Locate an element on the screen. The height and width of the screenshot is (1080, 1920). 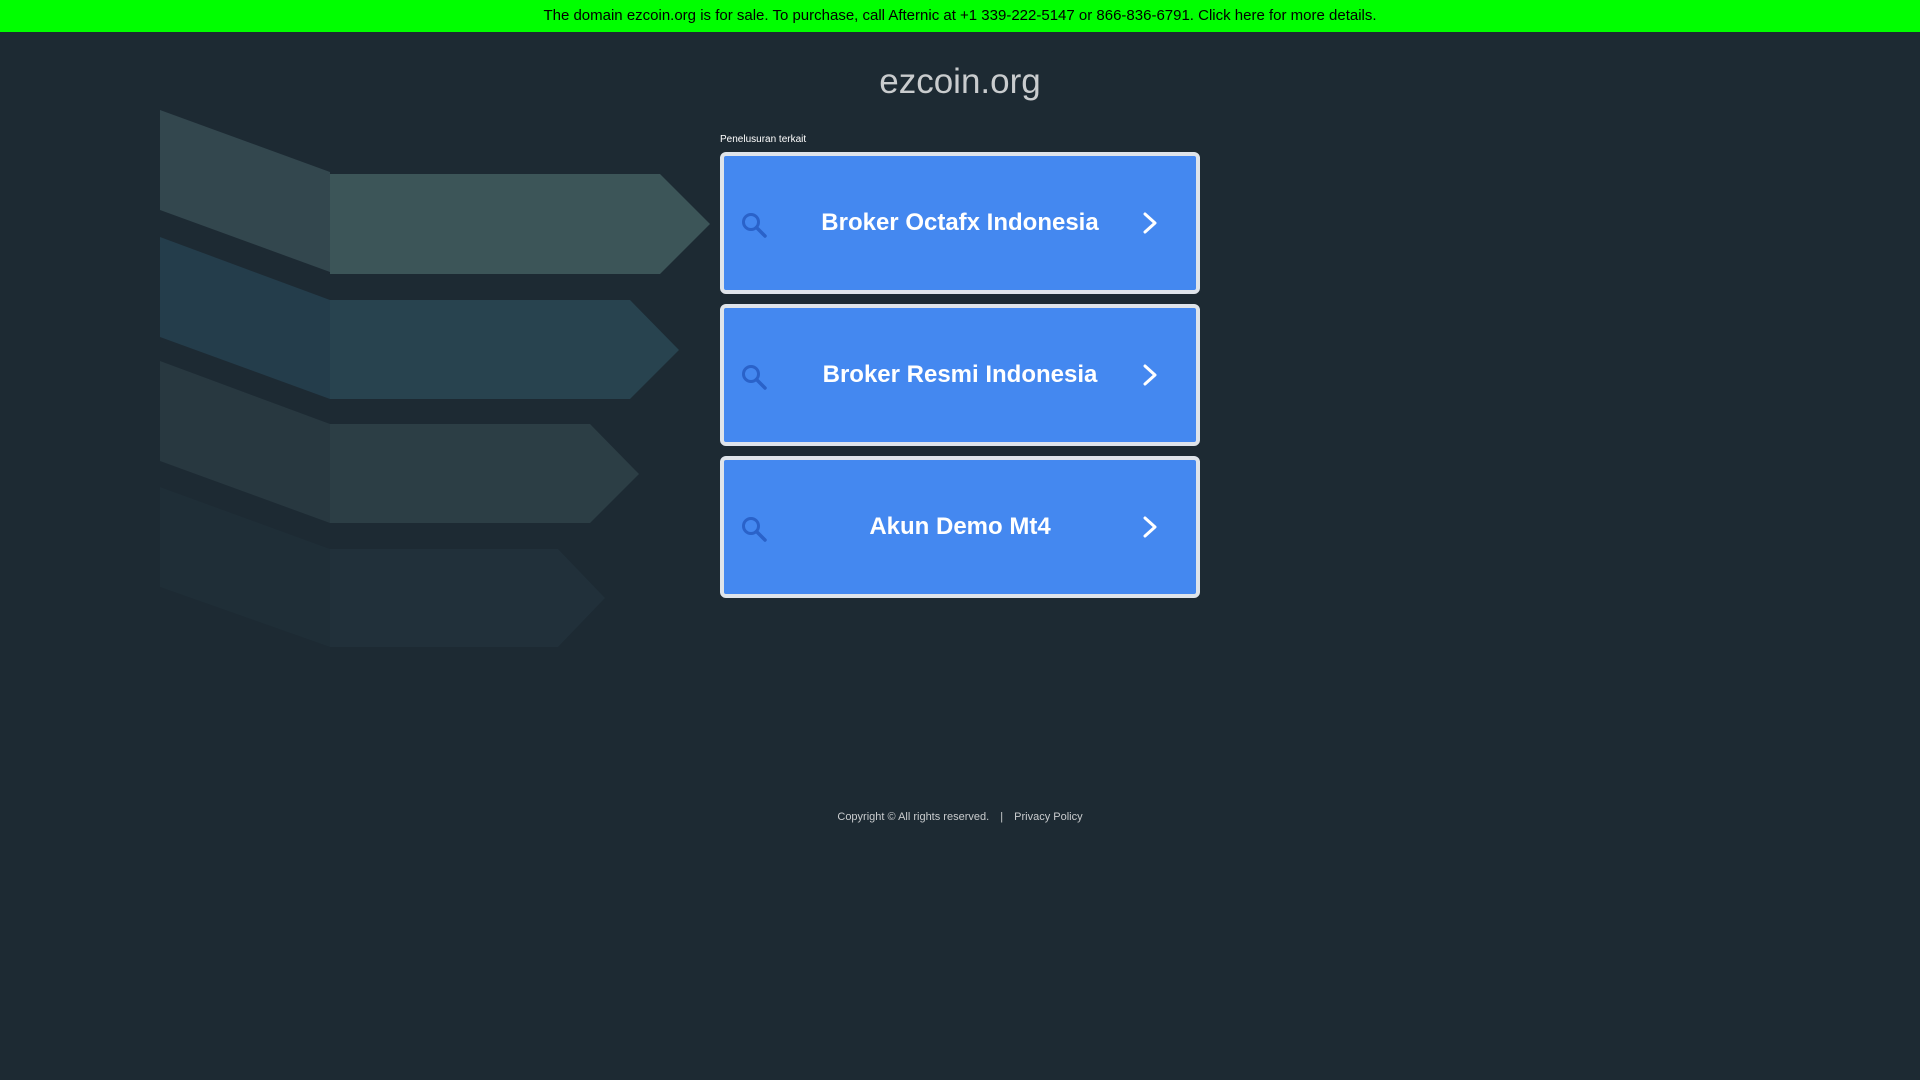
related-search-label: Akun Demo Mt4 is located at coordinates (960, 526).